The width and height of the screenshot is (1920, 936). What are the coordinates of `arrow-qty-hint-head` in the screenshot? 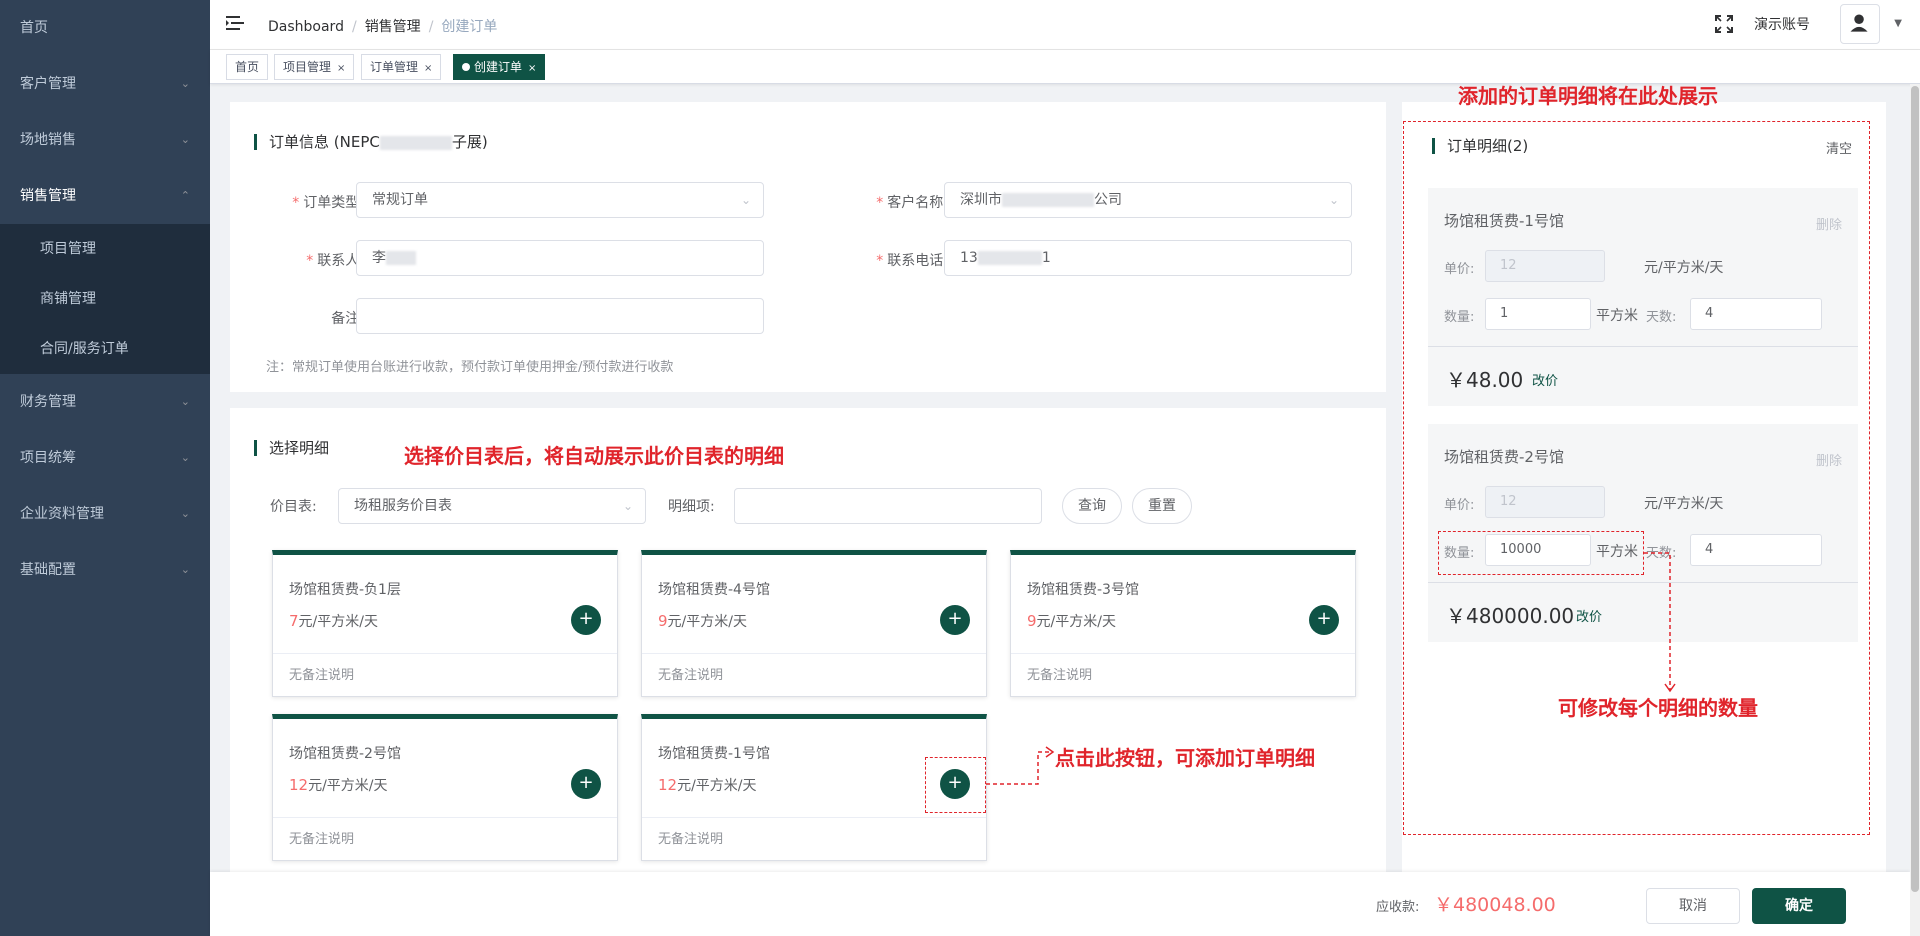 It's located at (1670, 688).